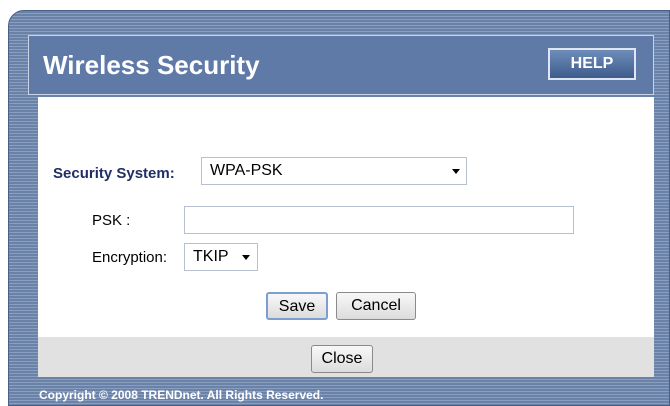  I want to click on encryption-label: Encryption:, so click(130, 257).